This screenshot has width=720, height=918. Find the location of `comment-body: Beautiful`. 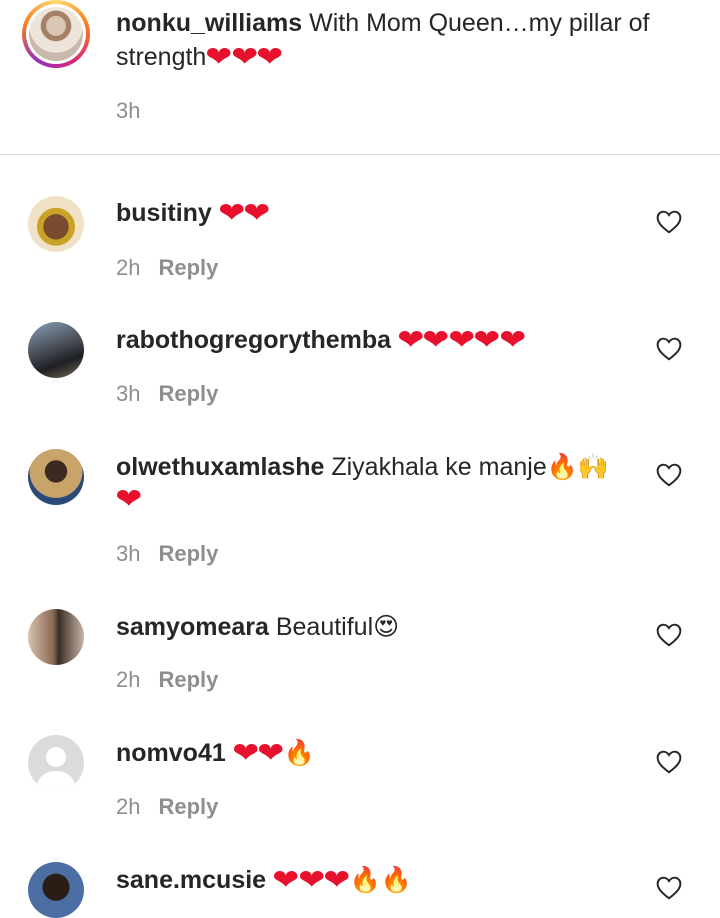

comment-body: Beautiful is located at coordinates (321, 627).